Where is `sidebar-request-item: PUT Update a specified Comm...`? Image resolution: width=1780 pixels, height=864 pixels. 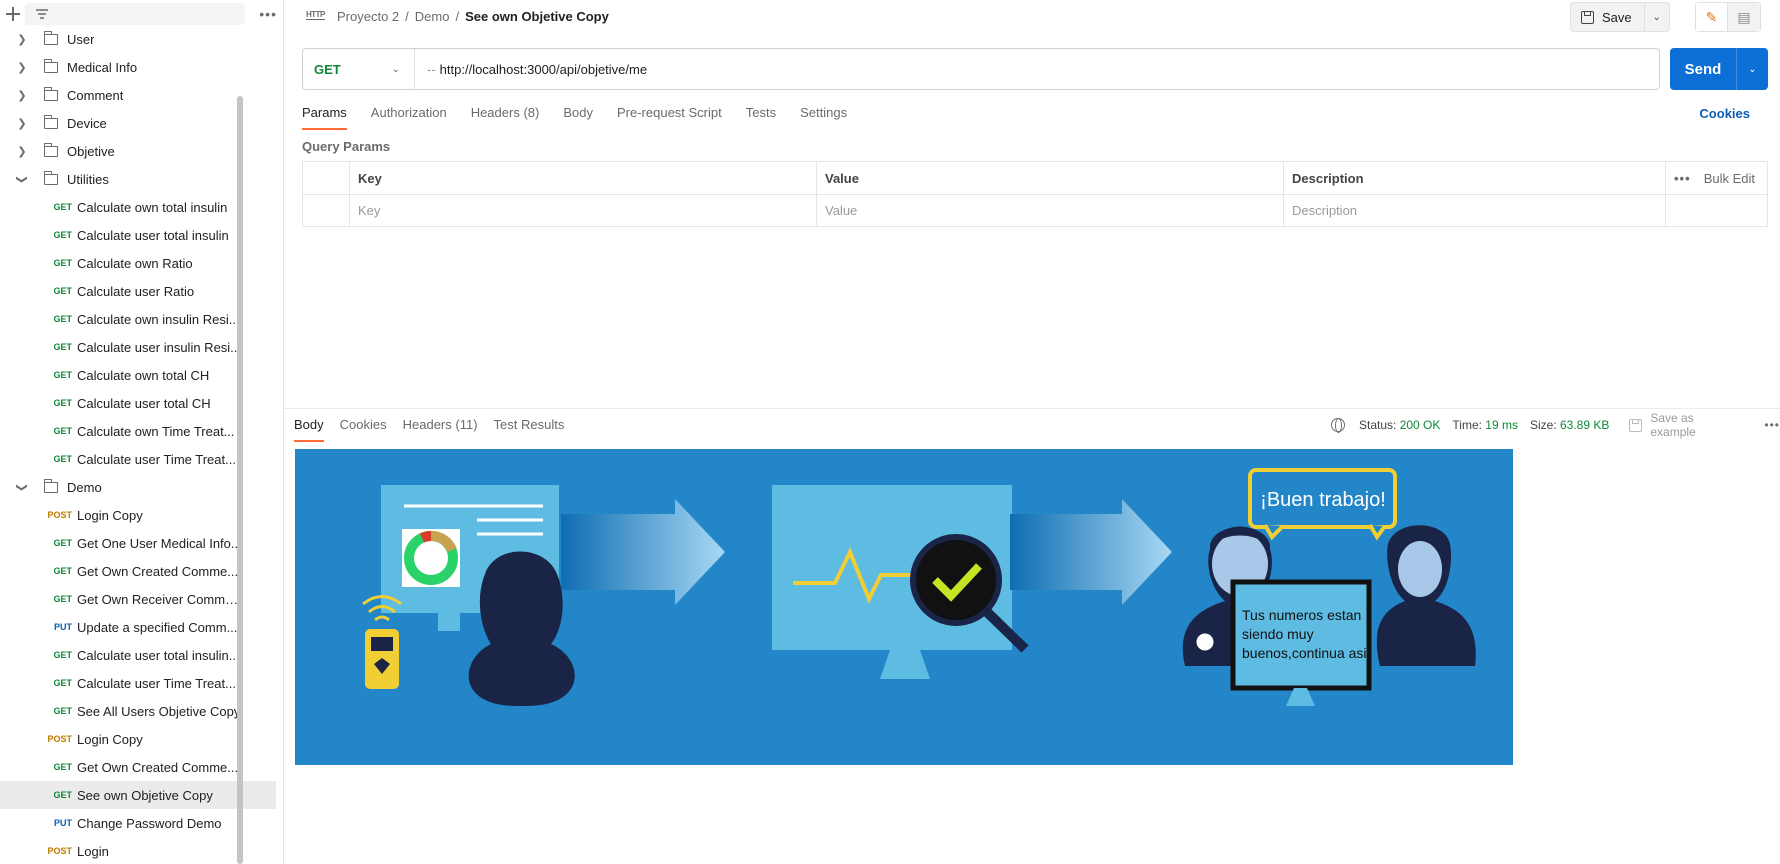
sidebar-request-item: PUT Update a specified Comm... is located at coordinates (138, 627).